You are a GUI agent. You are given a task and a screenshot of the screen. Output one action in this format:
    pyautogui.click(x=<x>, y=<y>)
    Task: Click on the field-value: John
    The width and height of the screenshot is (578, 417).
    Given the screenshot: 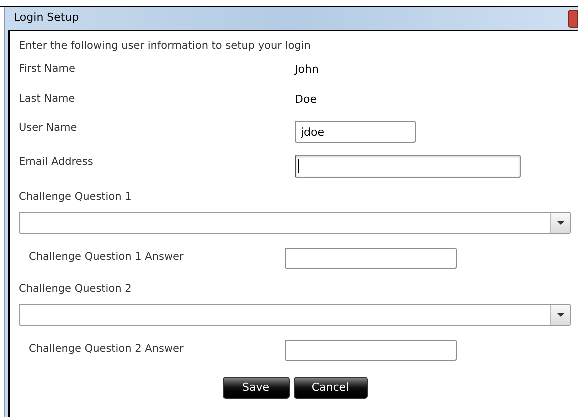 What is the action you would take?
    pyautogui.click(x=307, y=70)
    